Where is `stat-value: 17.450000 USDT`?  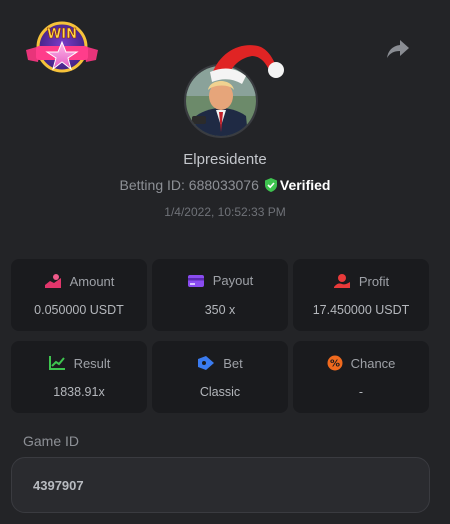 stat-value: 17.450000 USDT is located at coordinates (361, 310).